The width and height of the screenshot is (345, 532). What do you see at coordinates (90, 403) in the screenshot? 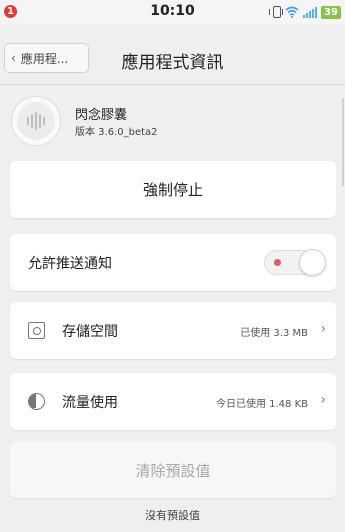
I see `traffic-label: 流量使用` at bounding box center [90, 403].